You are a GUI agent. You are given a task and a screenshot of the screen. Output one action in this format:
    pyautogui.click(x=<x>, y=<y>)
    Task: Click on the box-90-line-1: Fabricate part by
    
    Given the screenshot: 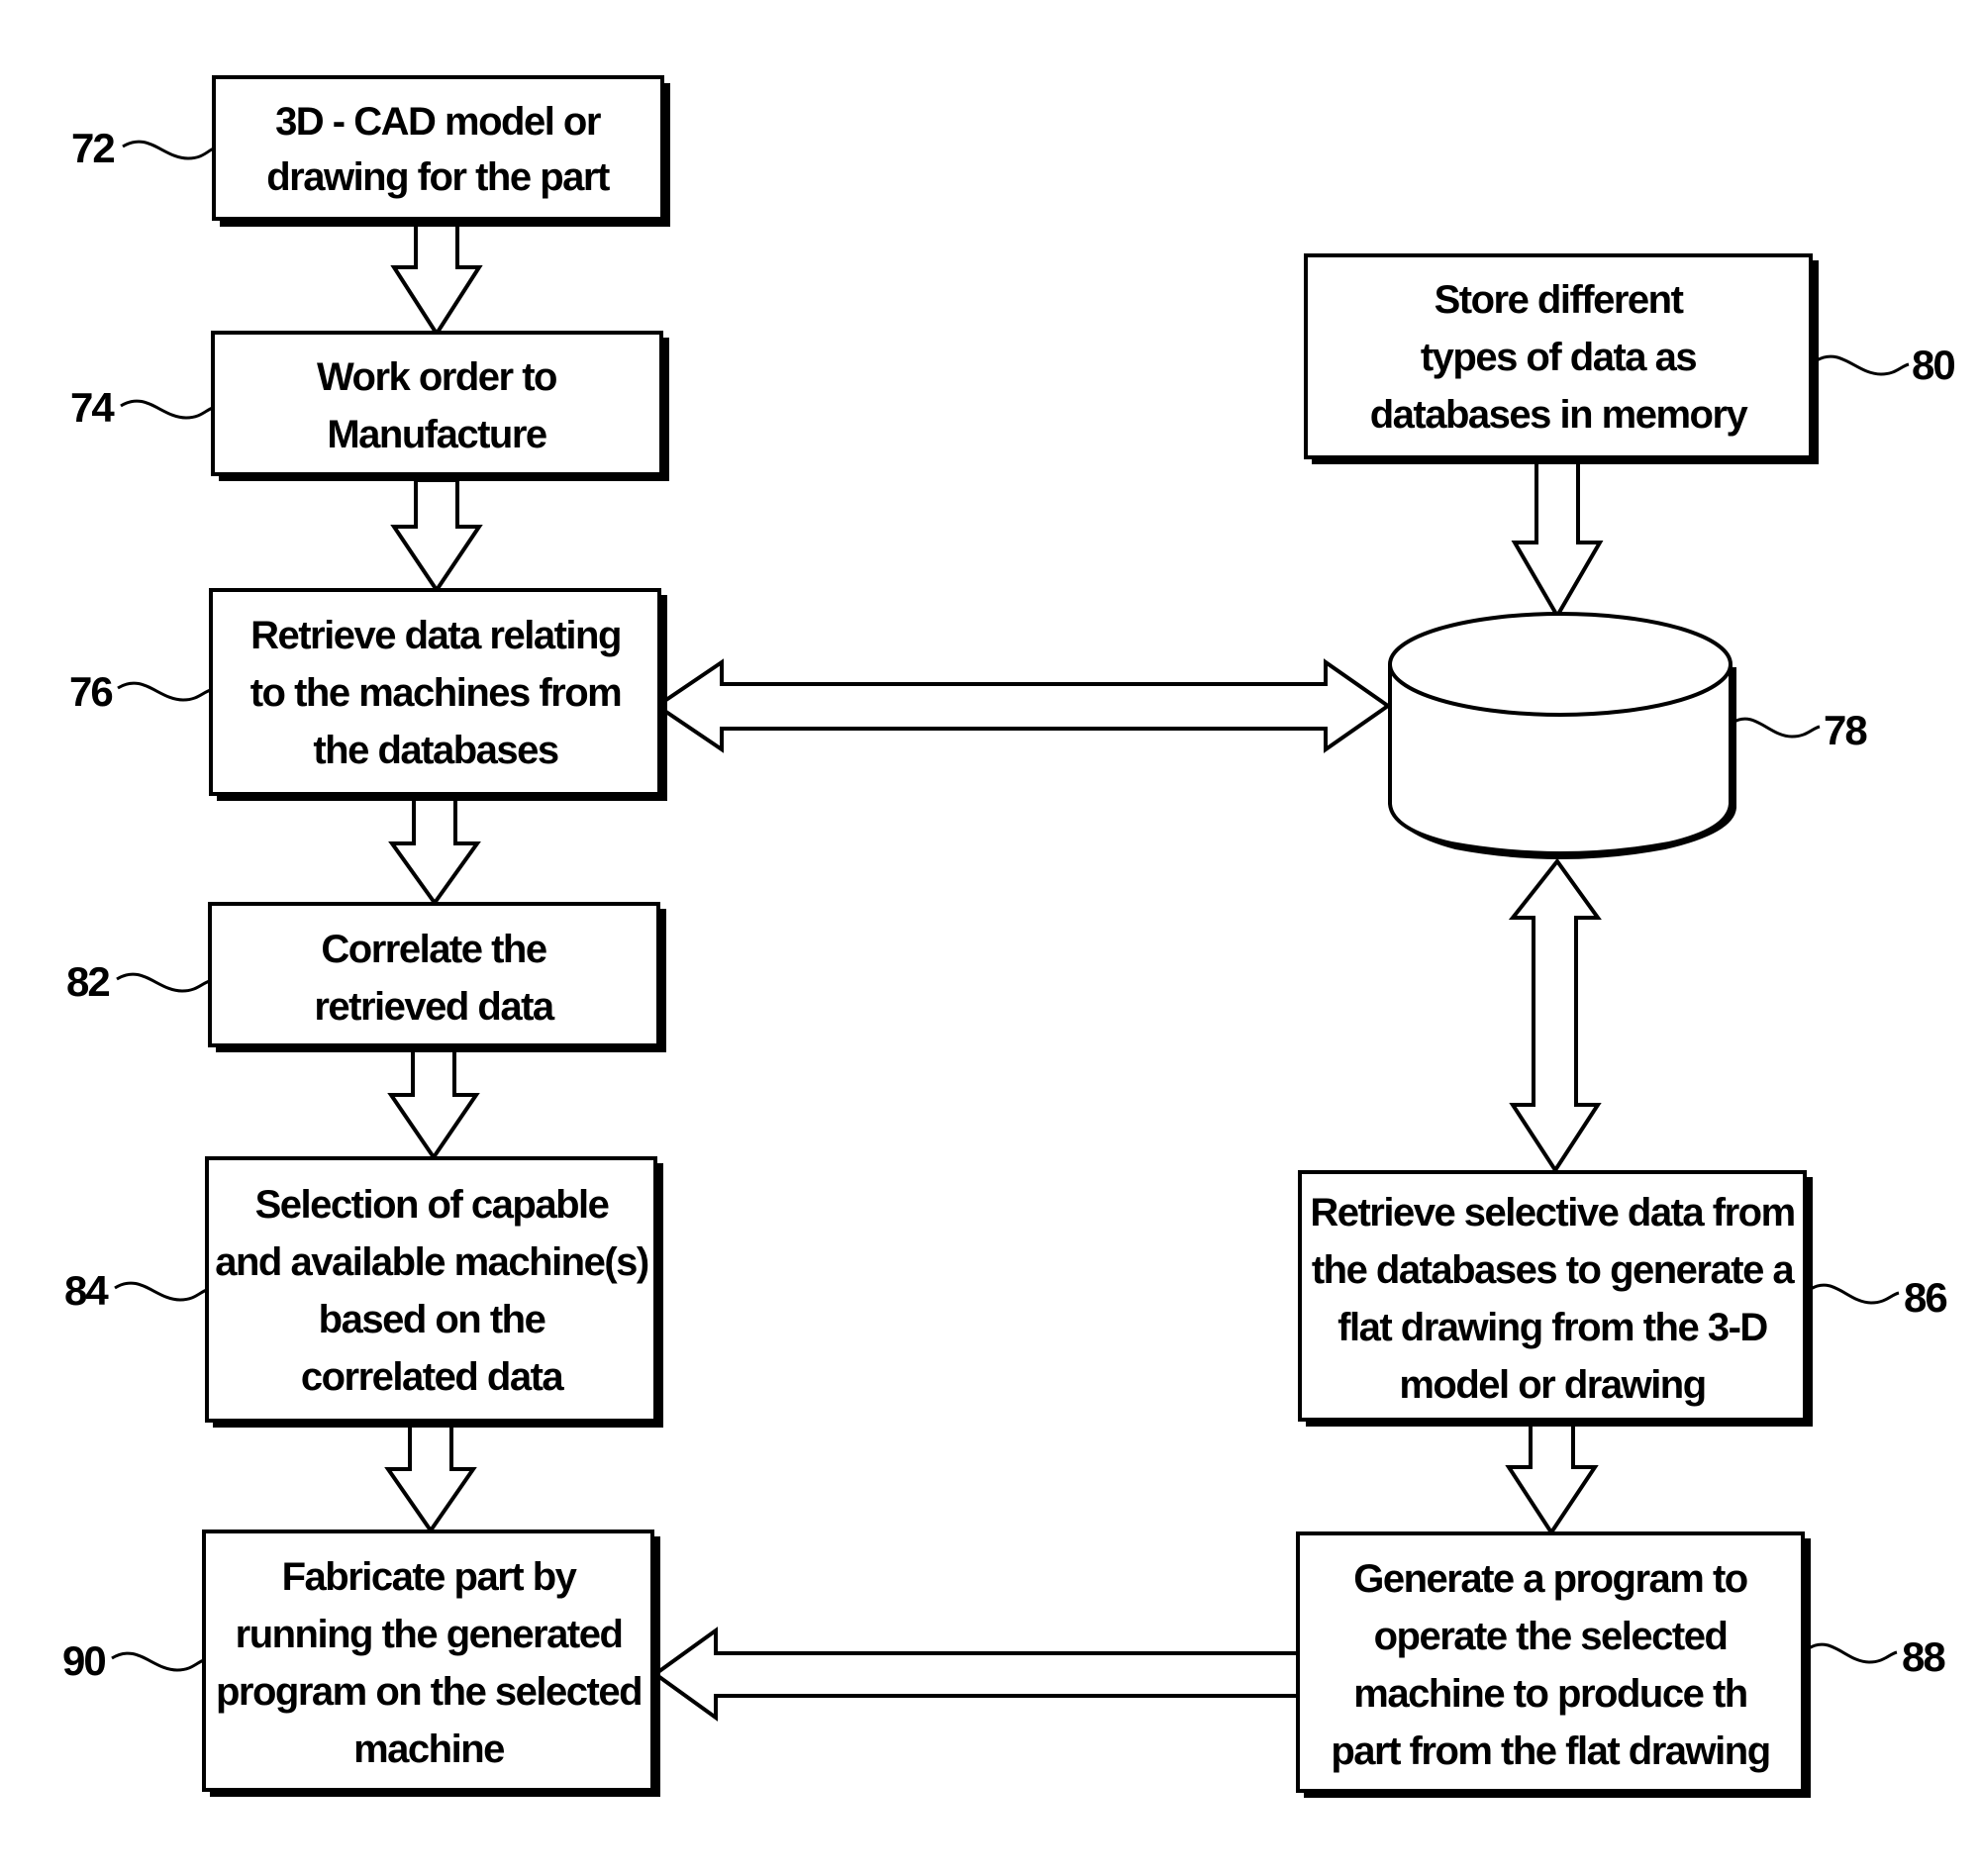 What is the action you would take?
    pyautogui.click(x=430, y=1577)
    